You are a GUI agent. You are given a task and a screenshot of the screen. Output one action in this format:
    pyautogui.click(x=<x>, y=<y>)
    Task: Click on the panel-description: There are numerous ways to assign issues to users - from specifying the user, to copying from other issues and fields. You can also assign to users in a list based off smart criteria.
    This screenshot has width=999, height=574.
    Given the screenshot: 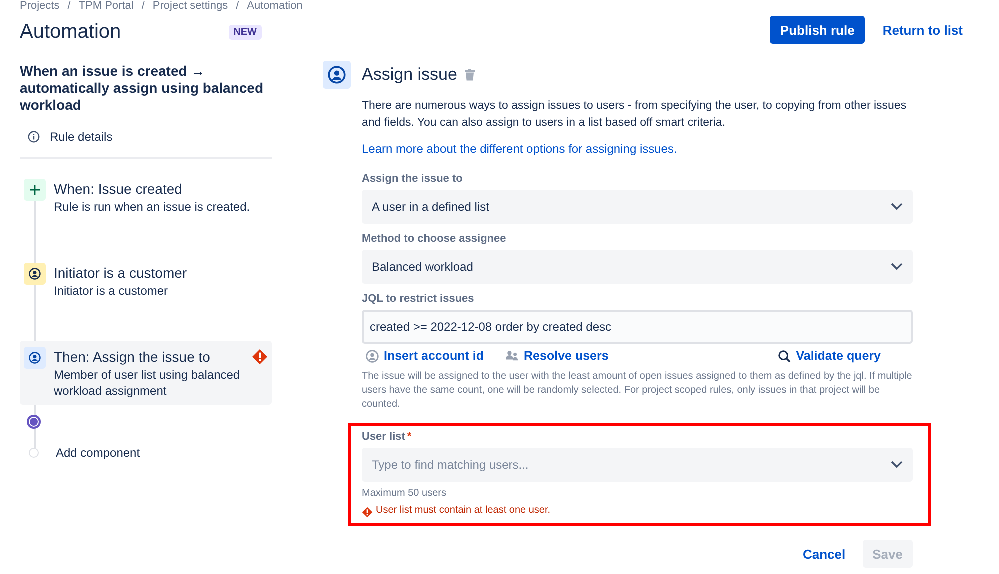 What is the action you would take?
    pyautogui.click(x=635, y=115)
    